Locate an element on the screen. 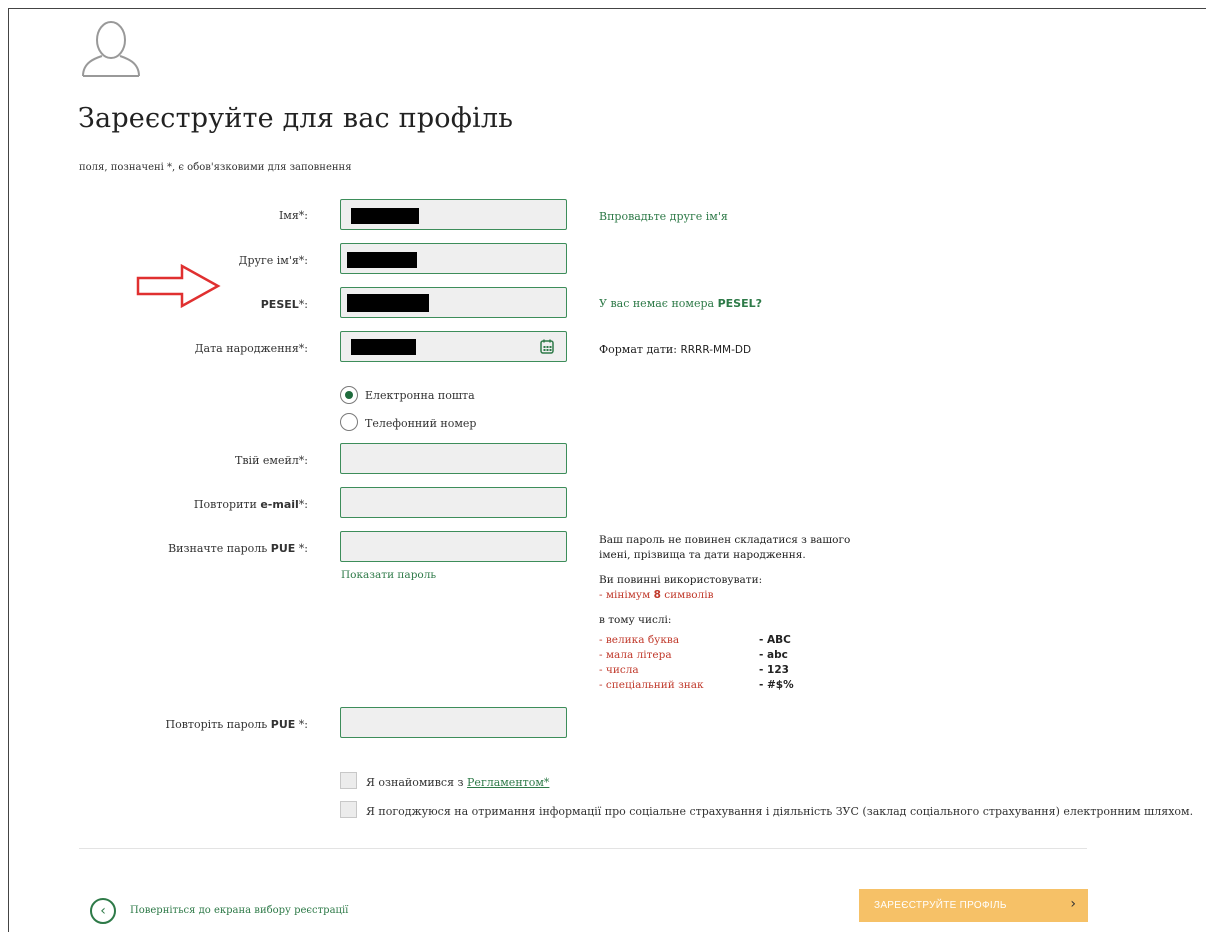 The image size is (1206, 932). pesel-input is located at coordinates (453, 302).